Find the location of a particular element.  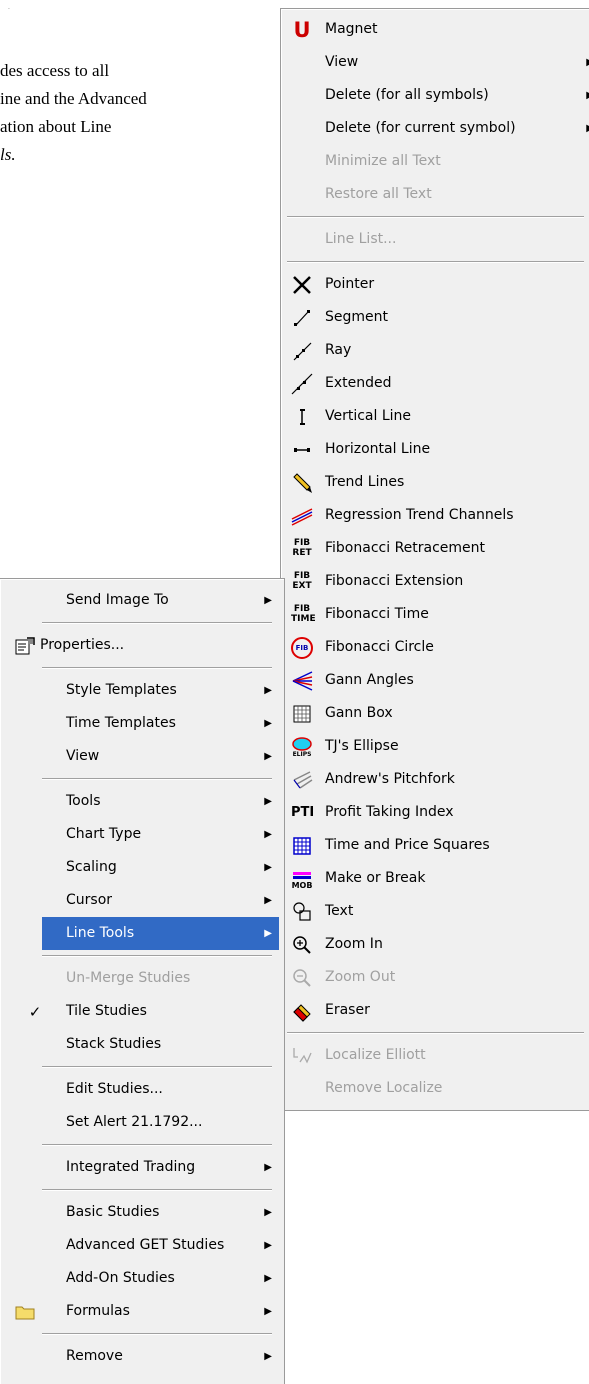

menu-item-localize-elliott: Localize Elliott is located at coordinates (435, 1055).